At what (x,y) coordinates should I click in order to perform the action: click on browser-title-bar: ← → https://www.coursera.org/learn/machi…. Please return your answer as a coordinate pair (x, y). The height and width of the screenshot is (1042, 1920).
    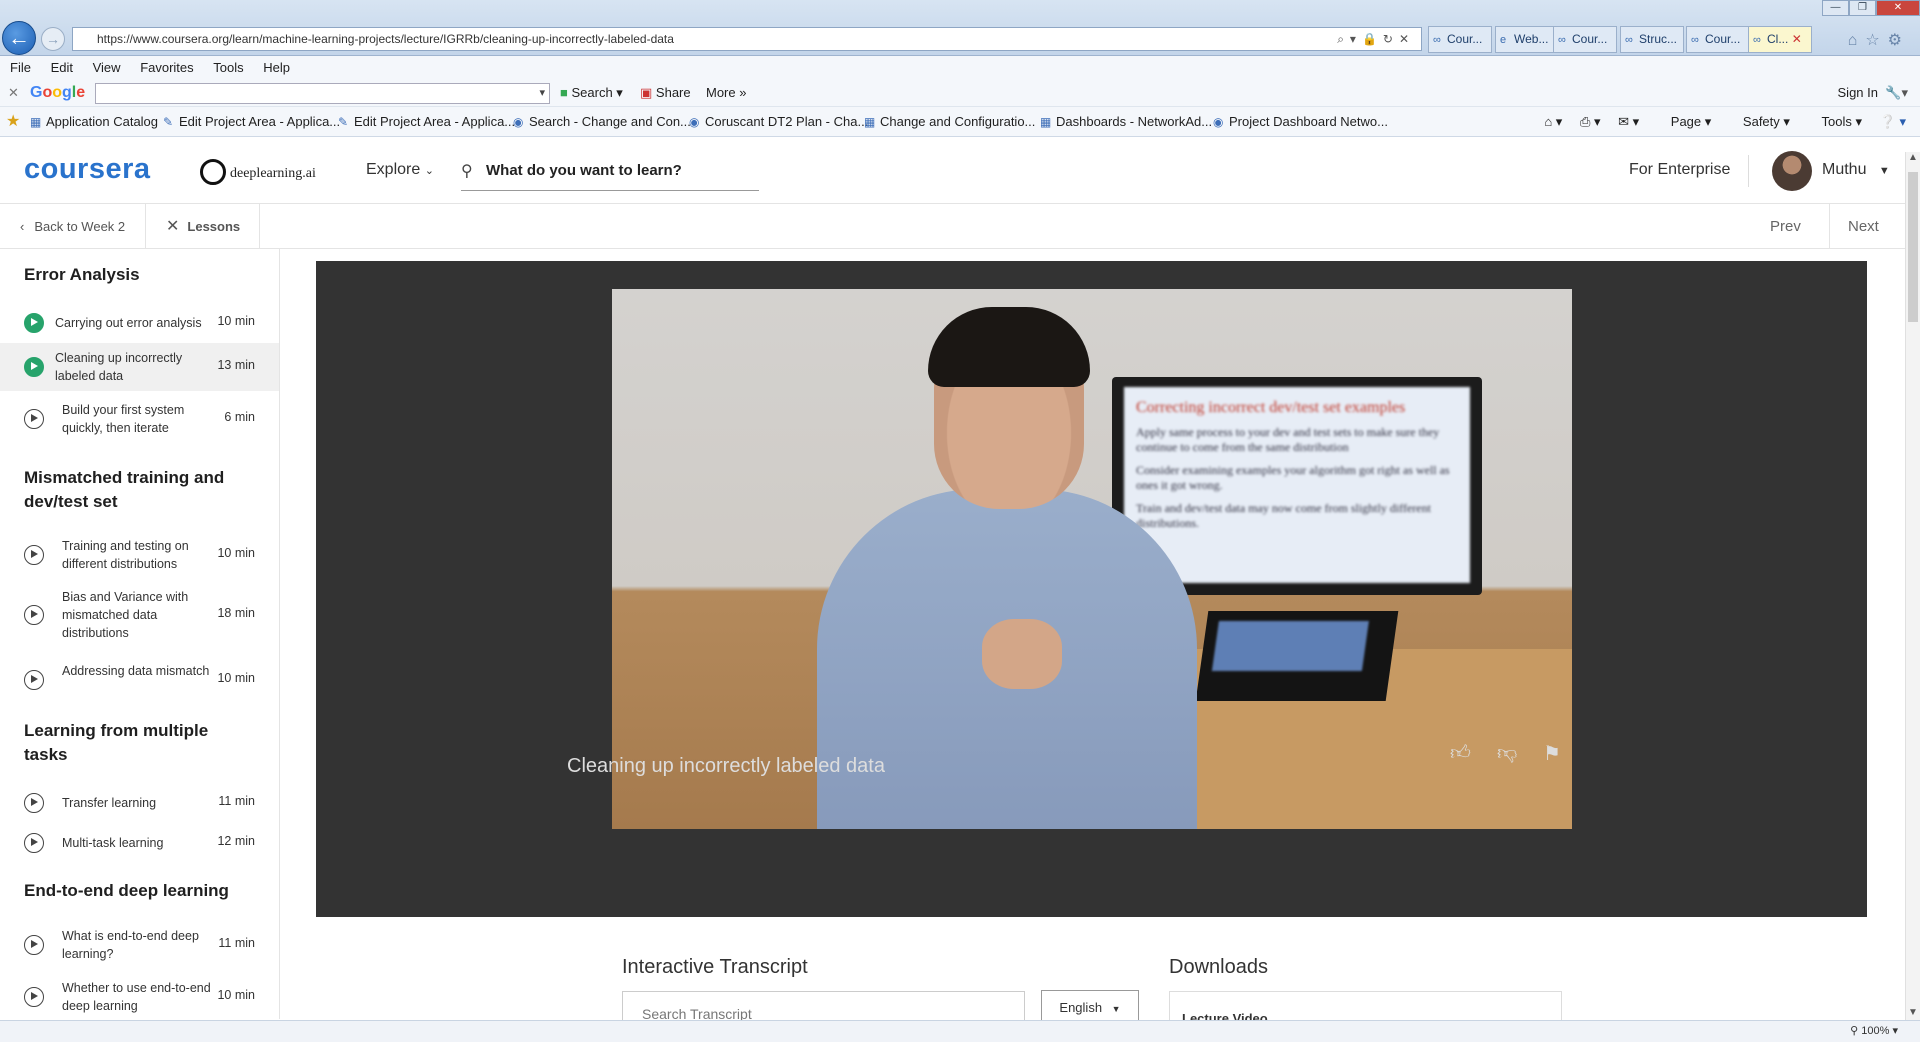
    Looking at the image, I should click on (960, 28).